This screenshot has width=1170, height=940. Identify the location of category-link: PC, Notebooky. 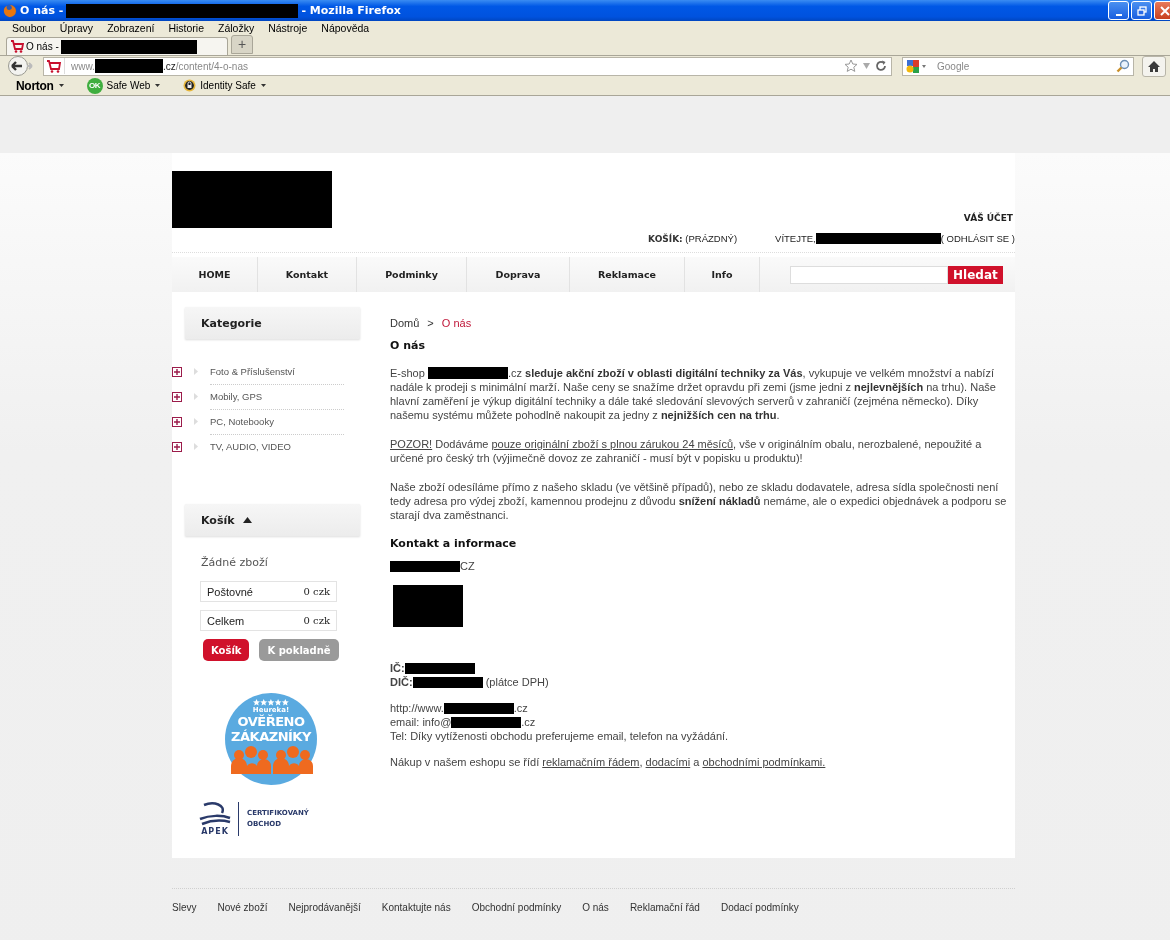
(277, 421).